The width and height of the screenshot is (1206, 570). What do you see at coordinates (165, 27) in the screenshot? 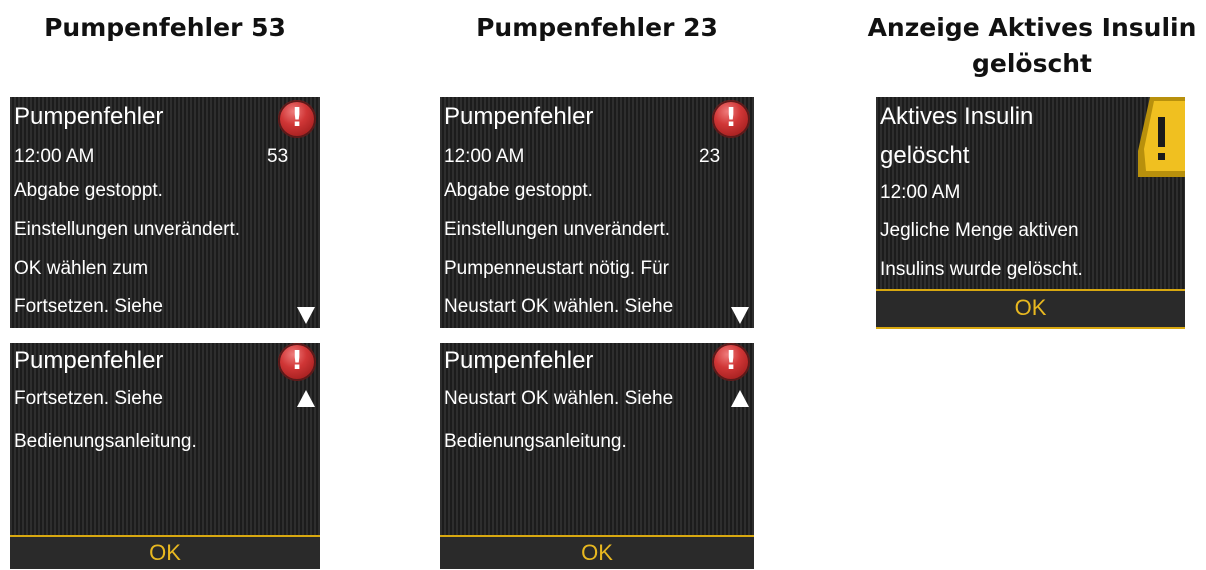
I see `heading-pump-error-53: Pumpenfehler 53` at bounding box center [165, 27].